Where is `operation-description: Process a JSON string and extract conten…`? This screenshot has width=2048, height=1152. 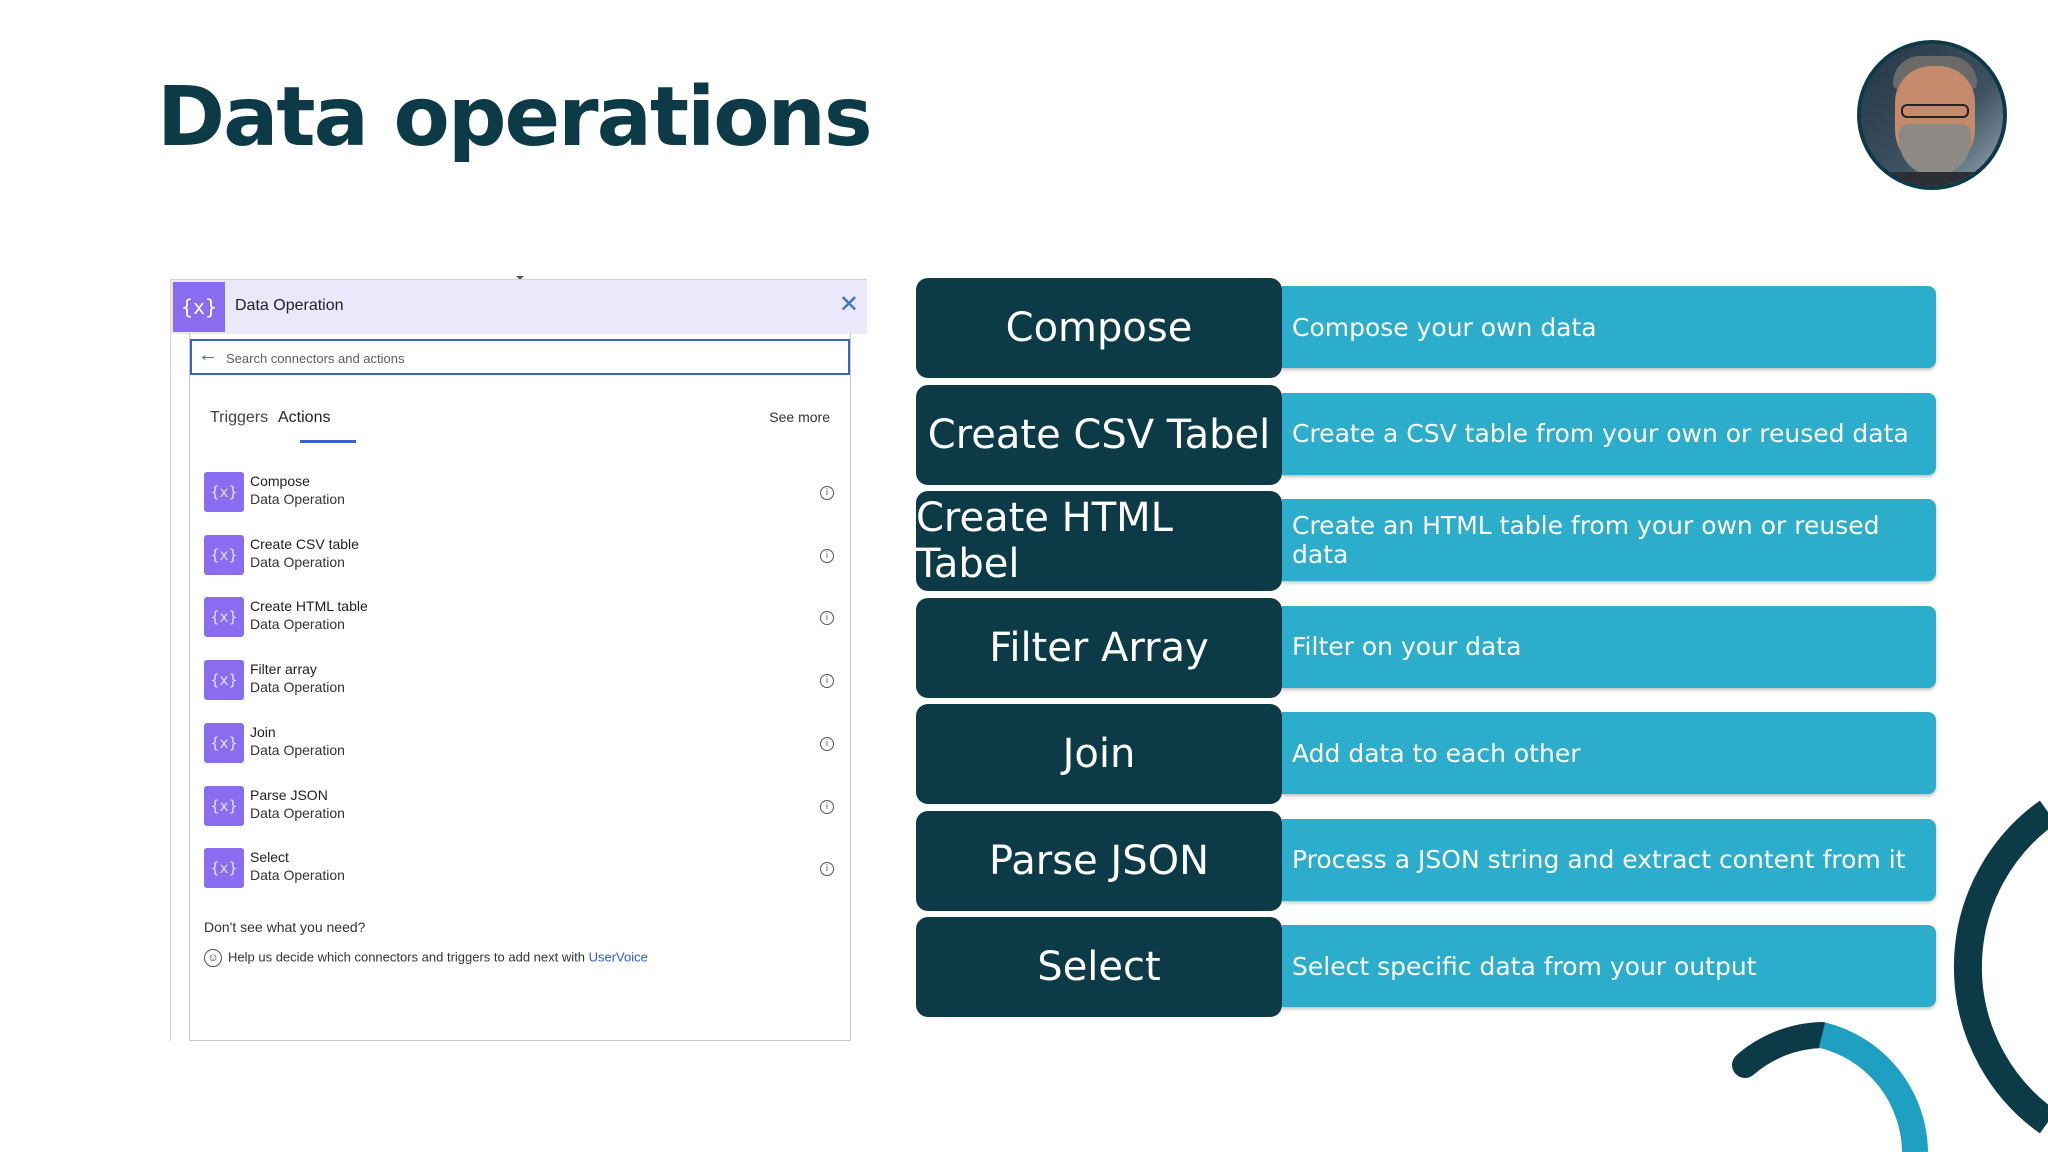
operation-description: Process a JSON string and extract conten… is located at coordinates (1609, 859).